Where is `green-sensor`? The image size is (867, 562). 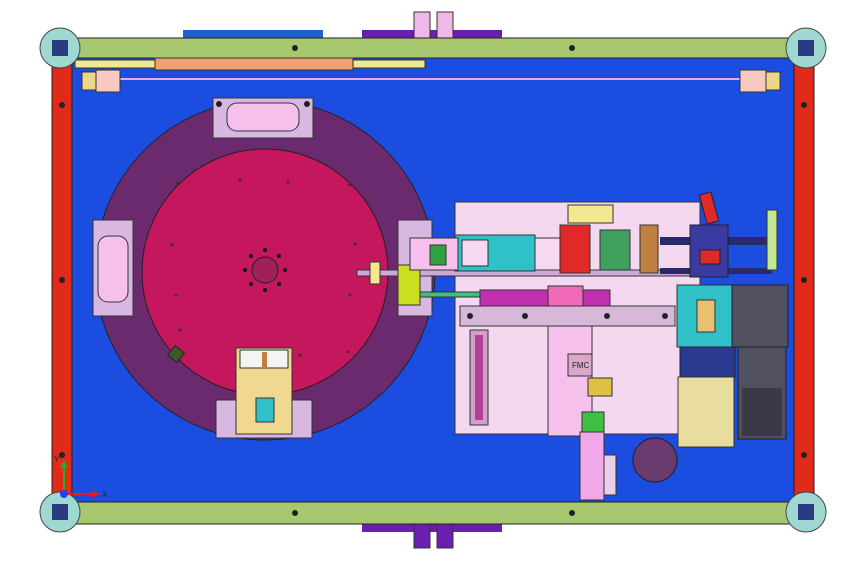 green-sensor is located at coordinates (615, 250).